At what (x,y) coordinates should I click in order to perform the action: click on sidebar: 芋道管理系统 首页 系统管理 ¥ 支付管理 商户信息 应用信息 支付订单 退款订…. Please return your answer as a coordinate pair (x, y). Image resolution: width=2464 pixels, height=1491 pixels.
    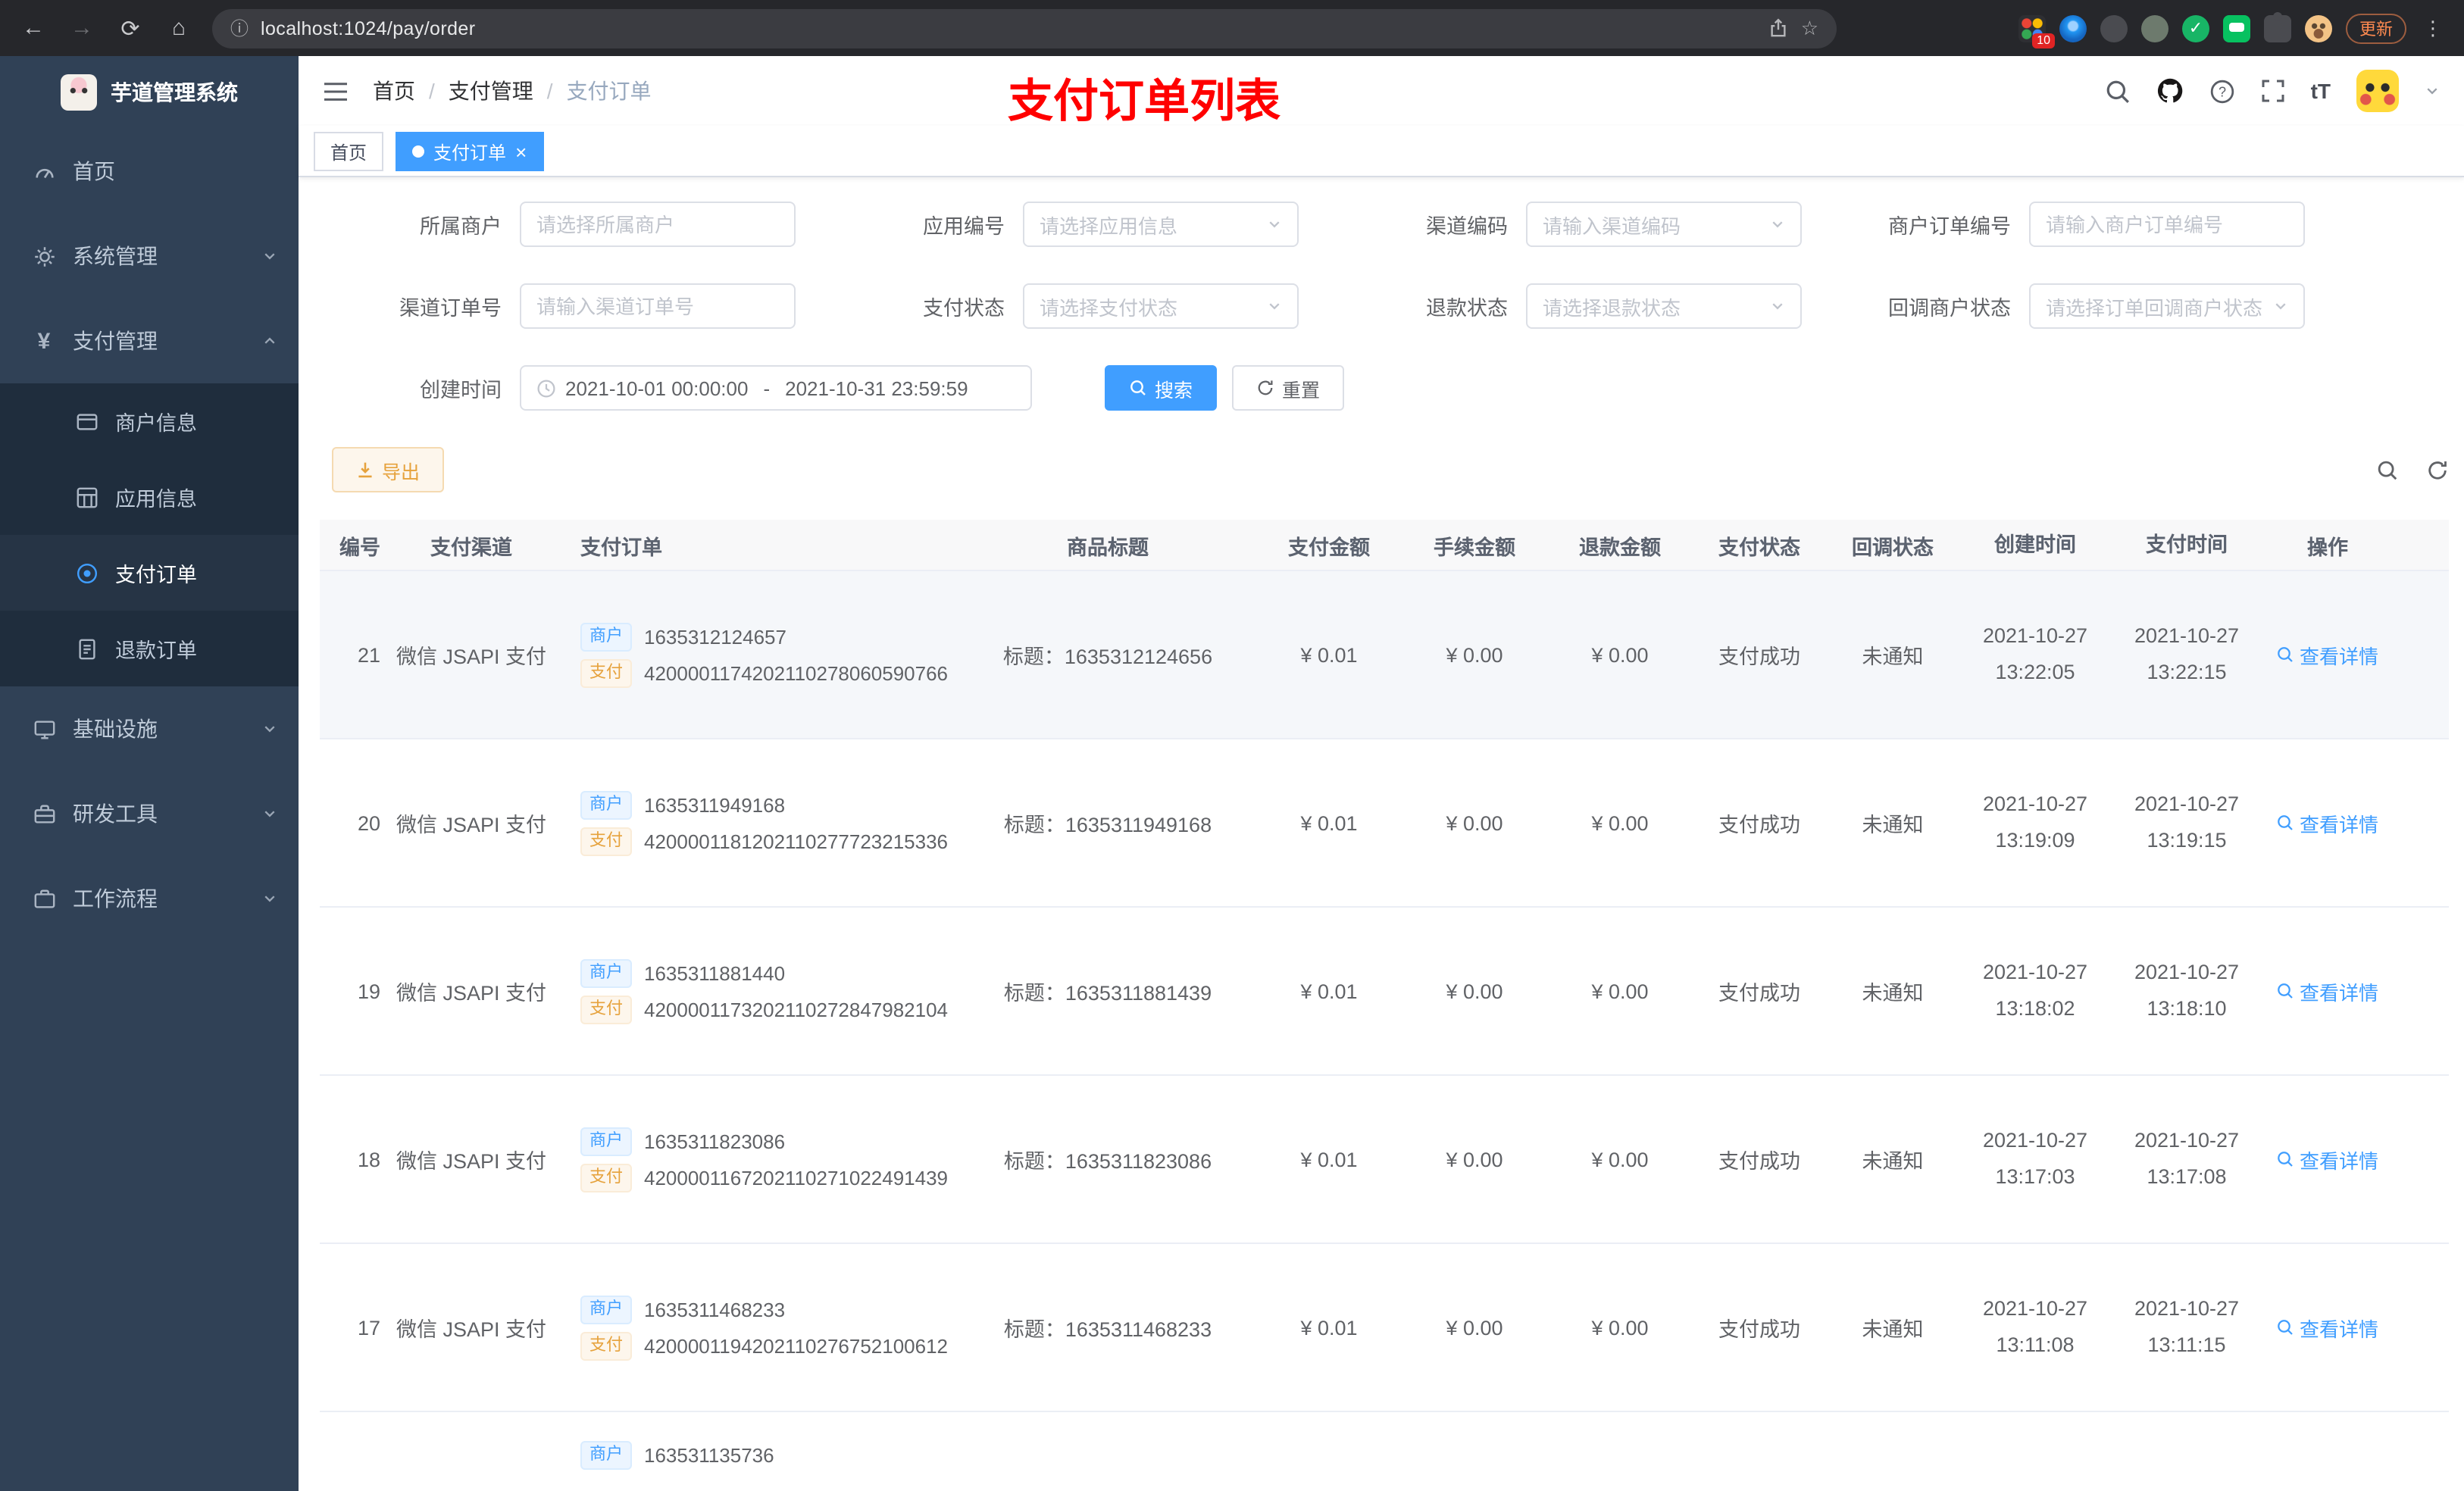
    Looking at the image, I should click on (149, 773).